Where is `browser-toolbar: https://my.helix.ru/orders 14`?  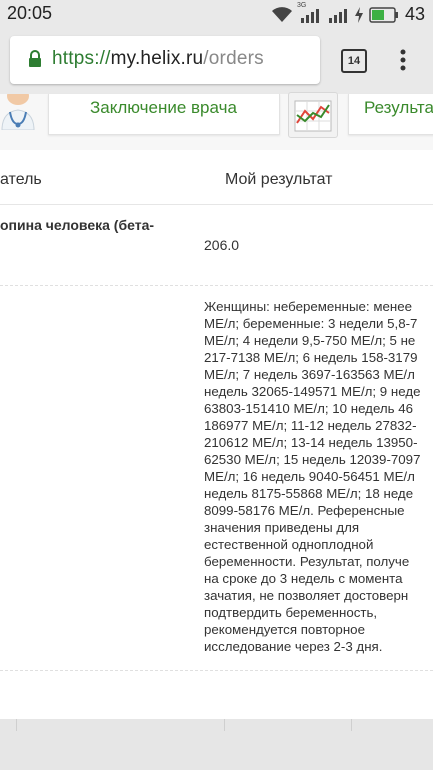
browser-toolbar: https://my.helix.ru/orders 14 is located at coordinates (216, 61).